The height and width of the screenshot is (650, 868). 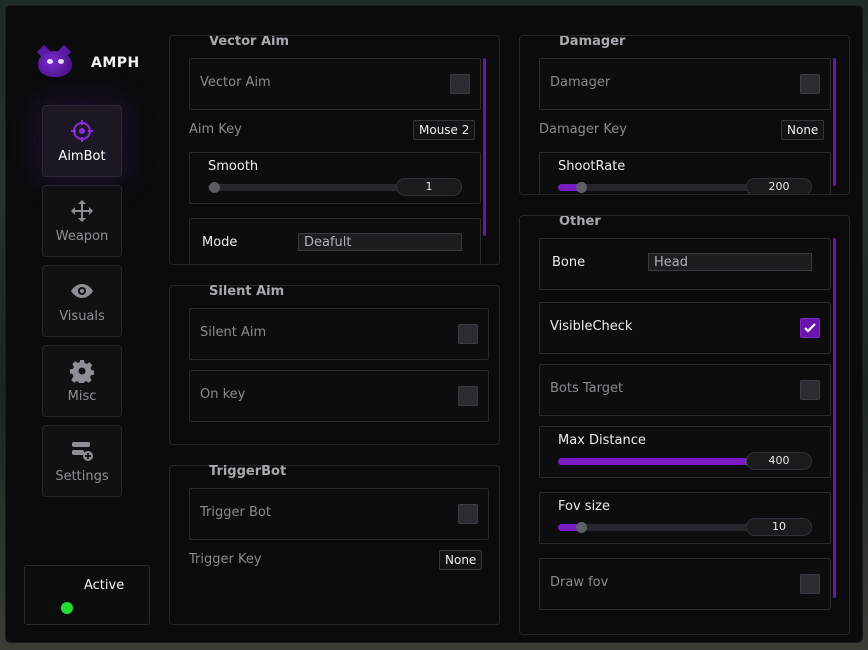 I want to click on nav-label: Visuals, so click(x=82, y=316).